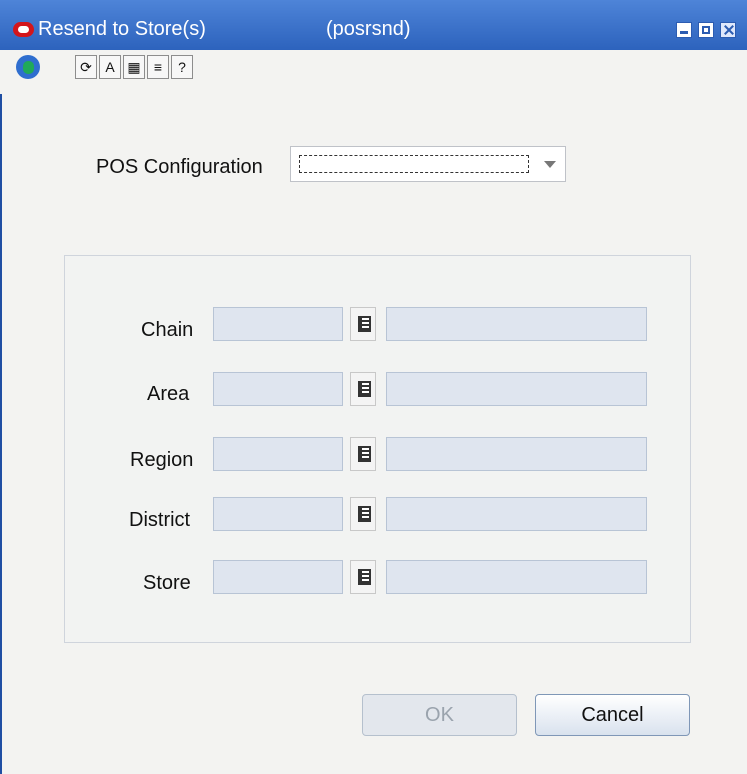 Image resolution: width=747 pixels, height=774 pixels. Describe the element at coordinates (23, 29) in the screenshot. I see `oracle-logo-icon` at that location.